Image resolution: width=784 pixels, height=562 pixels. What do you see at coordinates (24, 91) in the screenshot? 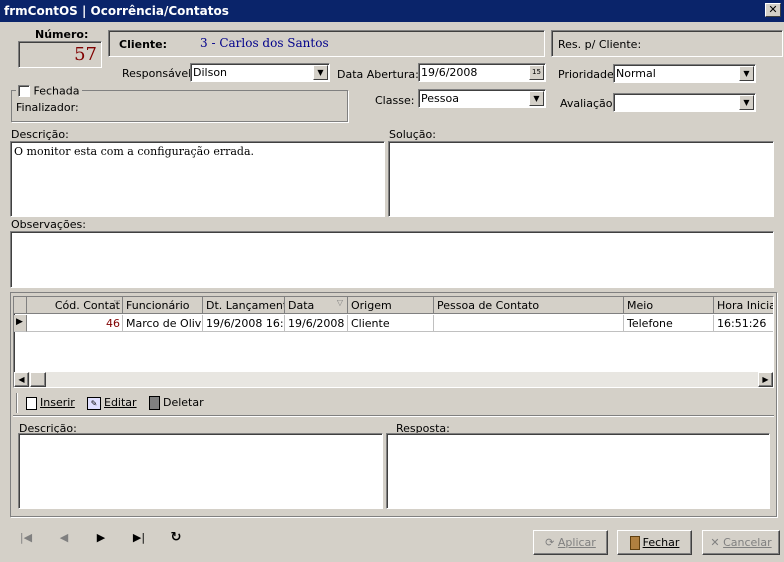
I see `fechada-checkbox` at bounding box center [24, 91].